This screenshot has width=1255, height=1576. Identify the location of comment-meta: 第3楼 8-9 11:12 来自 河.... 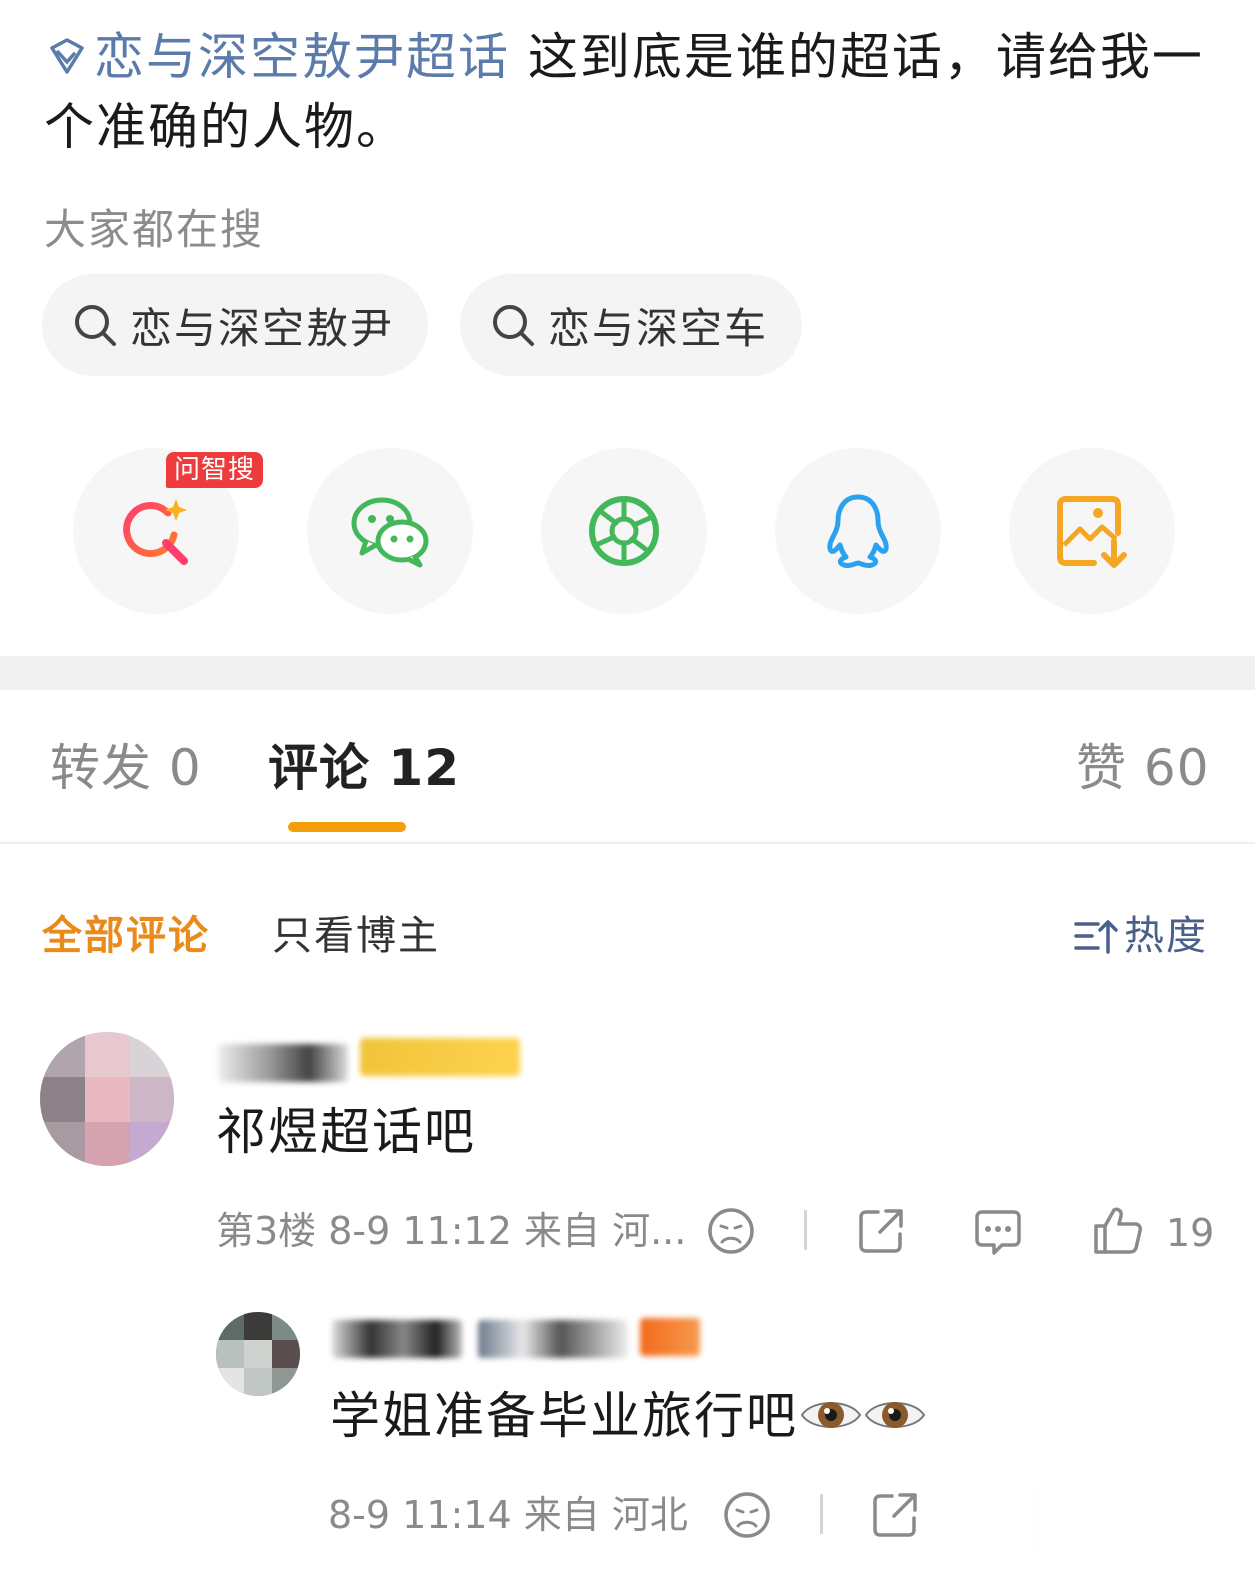
(451, 1231).